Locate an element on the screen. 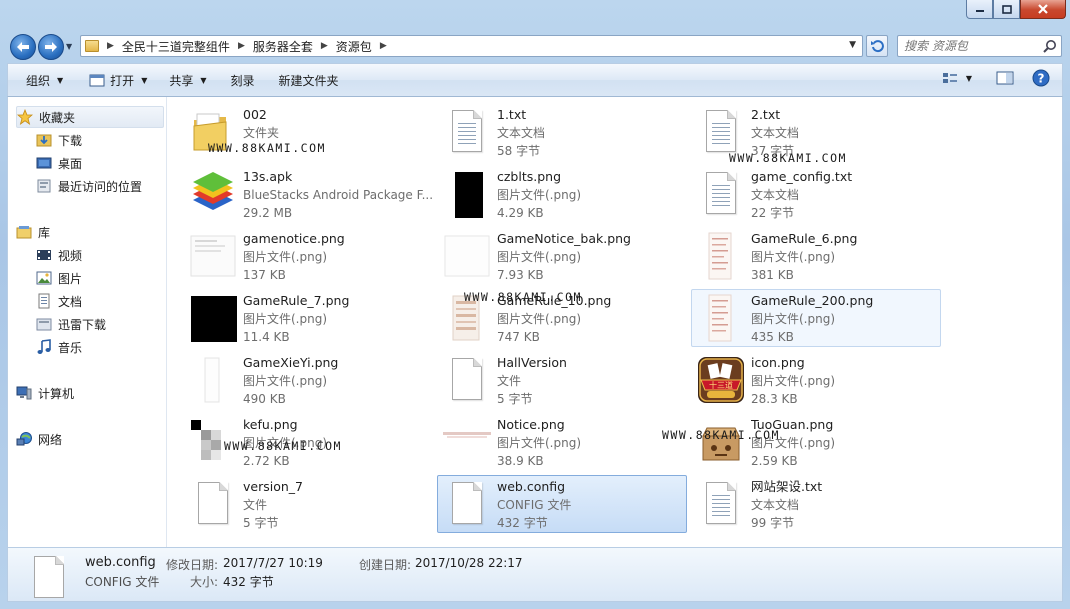  sidebar-item-pictures: 图片 is located at coordinates (100, 278).